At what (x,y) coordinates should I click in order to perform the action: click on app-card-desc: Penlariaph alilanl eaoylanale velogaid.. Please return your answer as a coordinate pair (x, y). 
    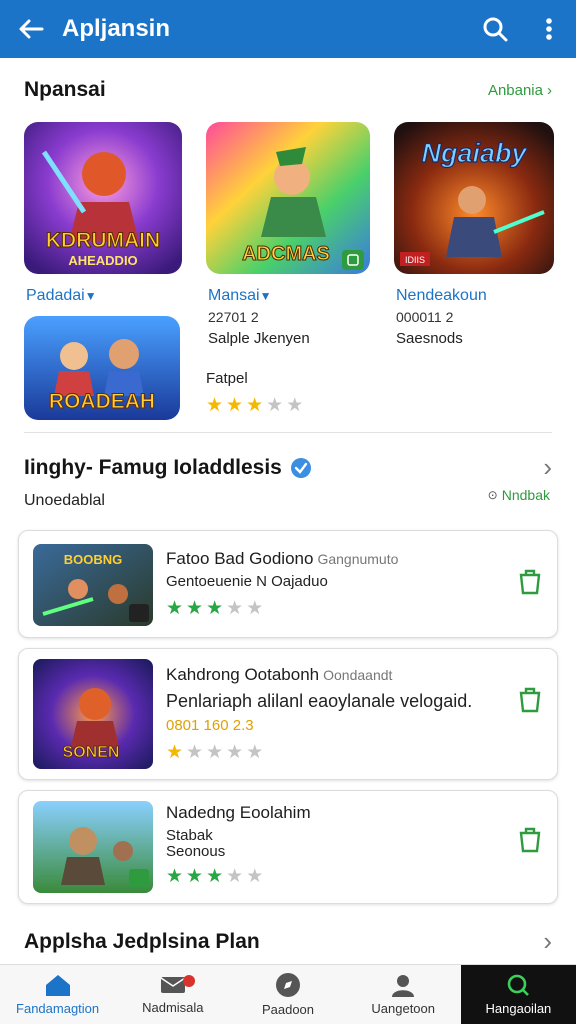
    Looking at the image, I should click on (319, 701).